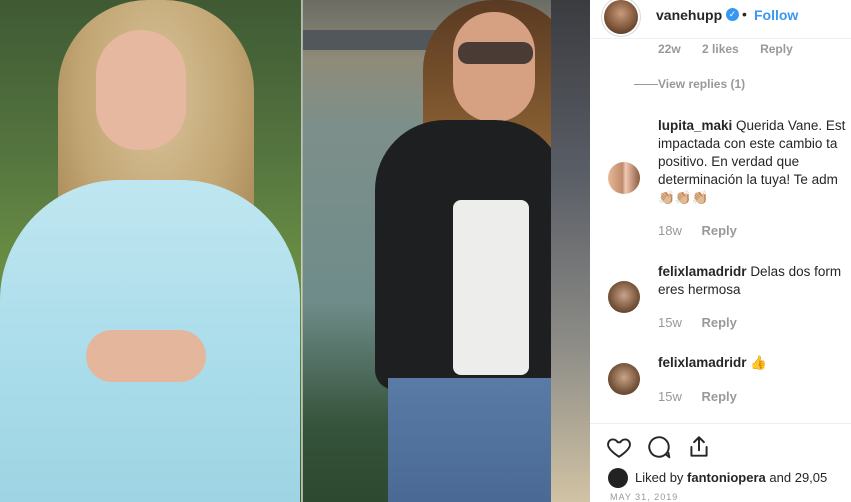 This screenshot has height=502, width=851. Describe the element at coordinates (659, 447) in the screenshot. I see `comment-icon` at that location.